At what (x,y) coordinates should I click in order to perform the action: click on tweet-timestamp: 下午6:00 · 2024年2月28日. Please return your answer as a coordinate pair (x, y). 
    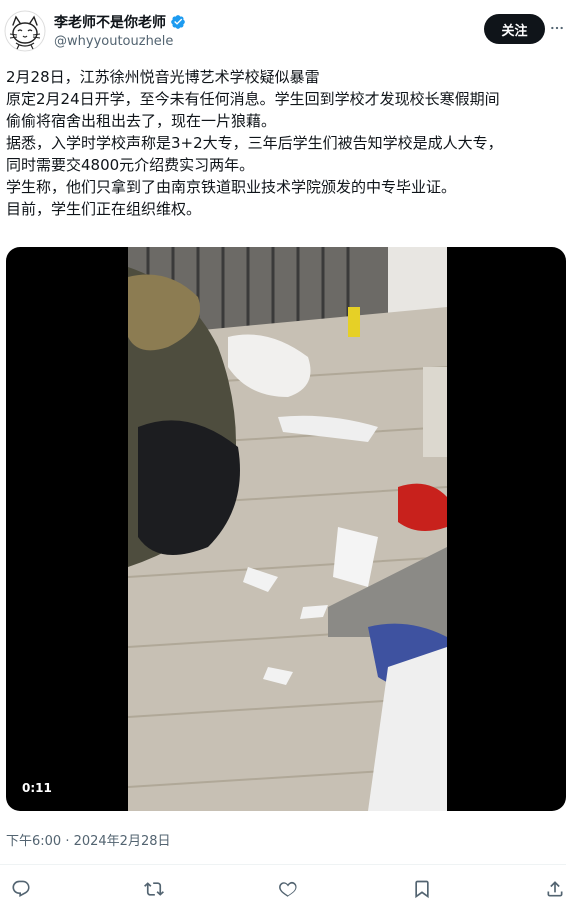
    Looking at the image, I should click on (88, 839).